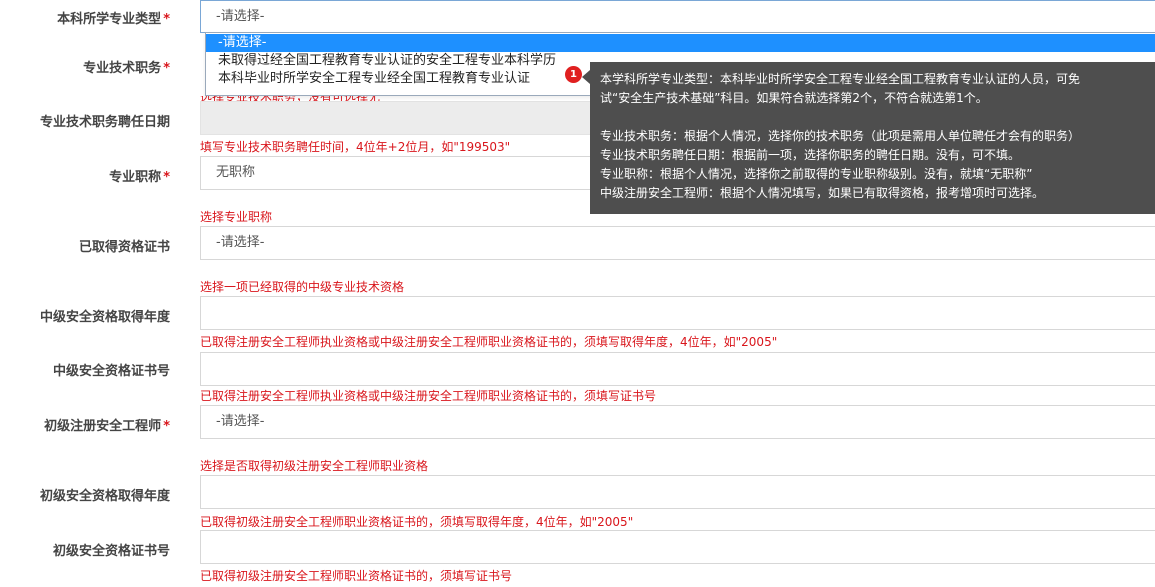  What do you see at coordinates (139, 177) in the screenshot?
I see `label-professional-title: 专业职称 *` at bounding box center [139, 177].